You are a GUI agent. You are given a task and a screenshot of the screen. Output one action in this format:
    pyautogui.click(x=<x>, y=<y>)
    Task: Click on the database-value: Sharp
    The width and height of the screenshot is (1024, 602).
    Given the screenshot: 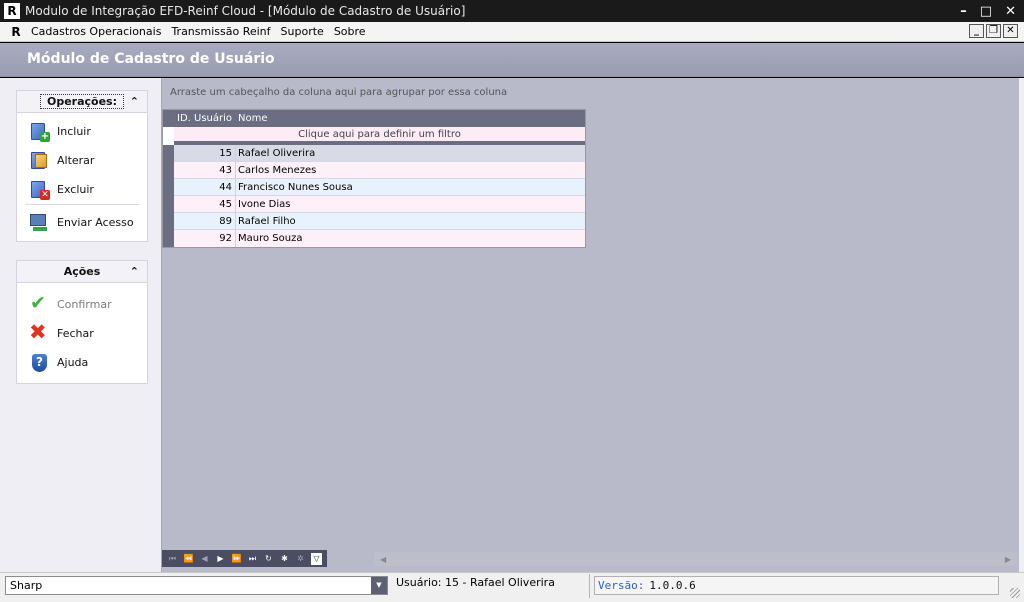 What is the action you would take?
    pyautogui.click(x=26, y=585)
    